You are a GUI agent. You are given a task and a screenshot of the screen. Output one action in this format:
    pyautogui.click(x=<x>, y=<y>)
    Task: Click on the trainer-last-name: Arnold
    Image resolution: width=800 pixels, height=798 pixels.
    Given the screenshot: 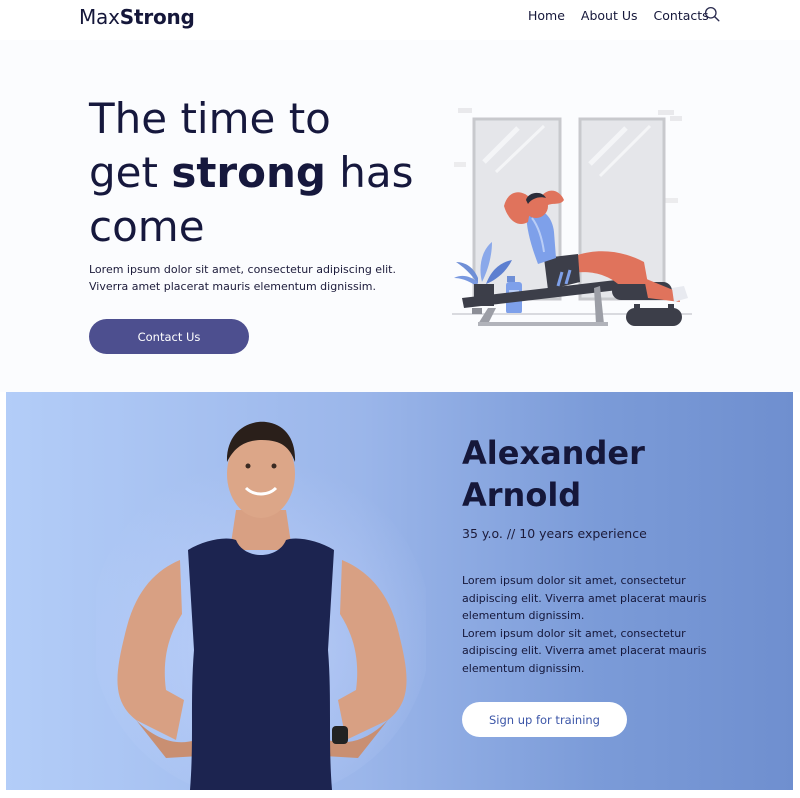 What is the action you would take?
    pyautogui.click(x=522, y=495)
    